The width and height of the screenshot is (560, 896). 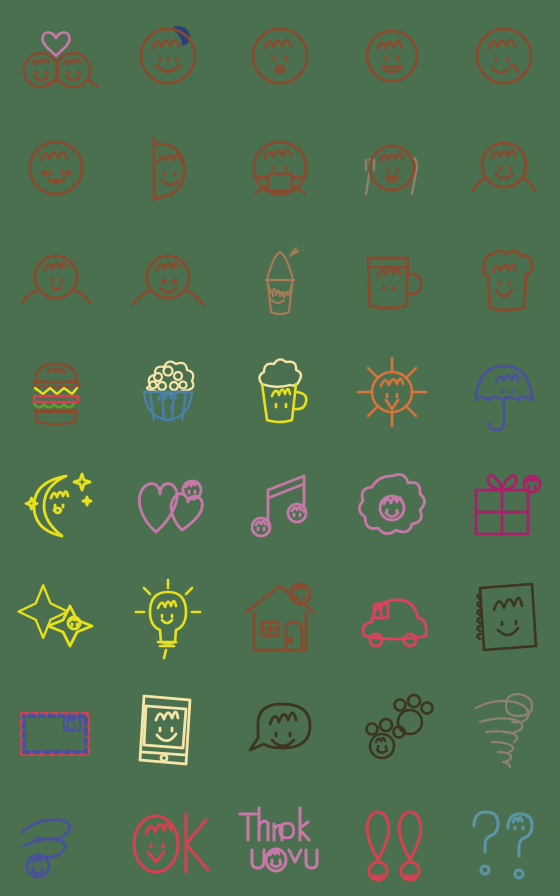 I want to click on sticker-cell-notebook, so click(x=504, y=616).